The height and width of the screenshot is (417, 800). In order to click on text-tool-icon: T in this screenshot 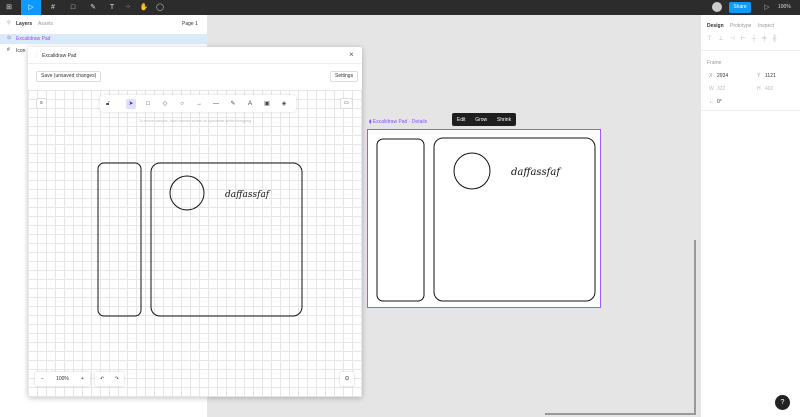, I will do `click(112, 7)`.